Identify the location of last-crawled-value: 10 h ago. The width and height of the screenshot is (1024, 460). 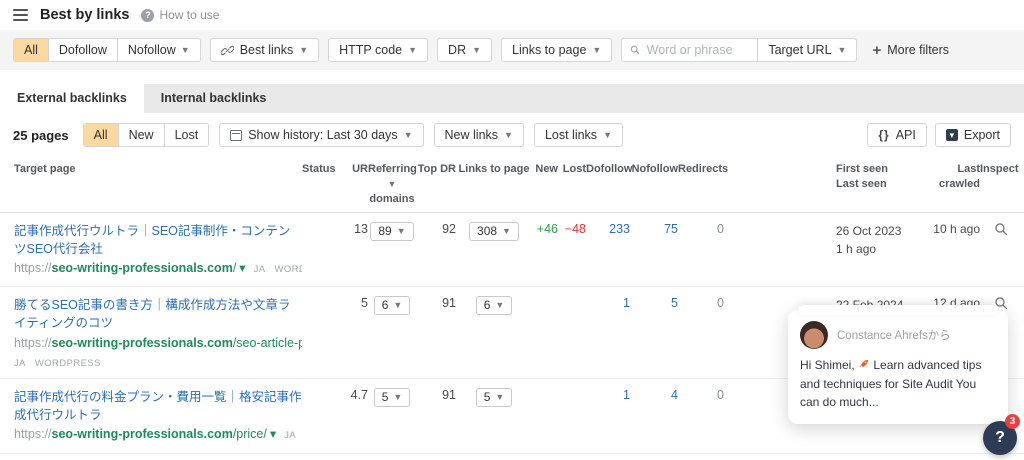
(956, 228).